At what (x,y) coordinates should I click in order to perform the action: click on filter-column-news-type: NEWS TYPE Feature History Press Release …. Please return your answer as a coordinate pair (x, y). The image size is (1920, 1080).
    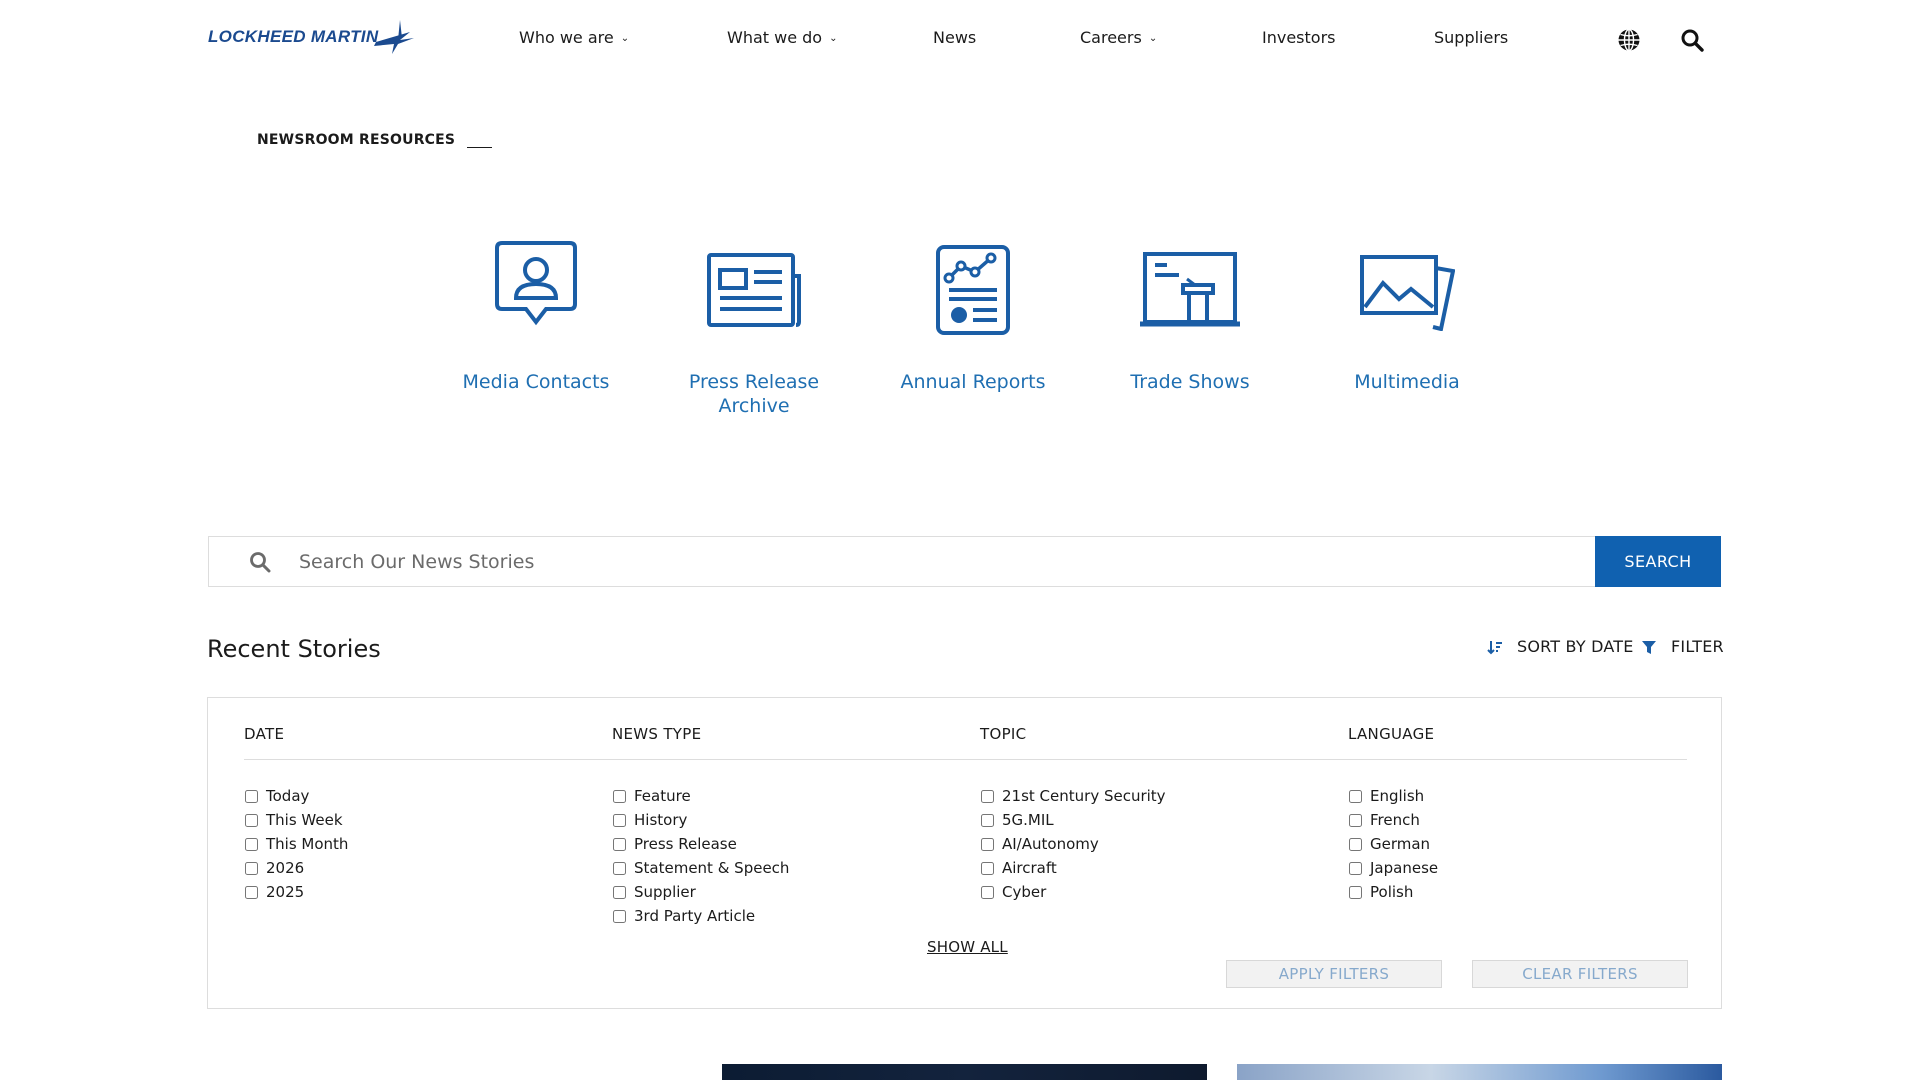
    Looking at the image, I should click on (777, 825).